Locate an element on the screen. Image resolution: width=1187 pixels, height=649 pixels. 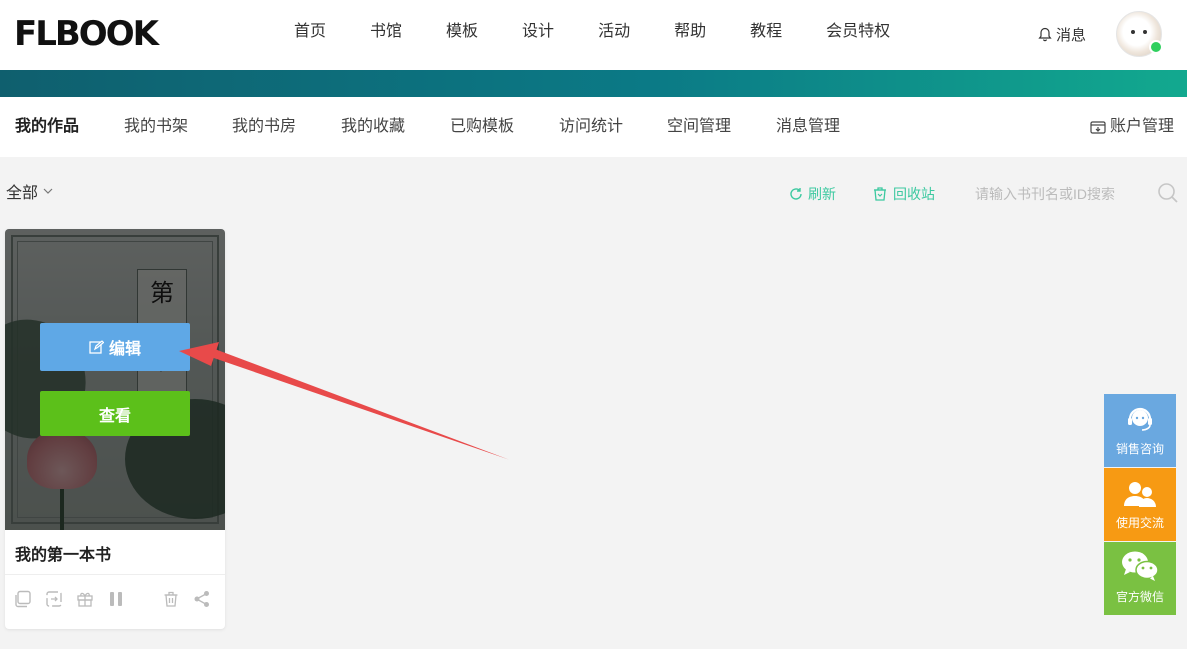
copy-icon is located at coordinates (23, 599).